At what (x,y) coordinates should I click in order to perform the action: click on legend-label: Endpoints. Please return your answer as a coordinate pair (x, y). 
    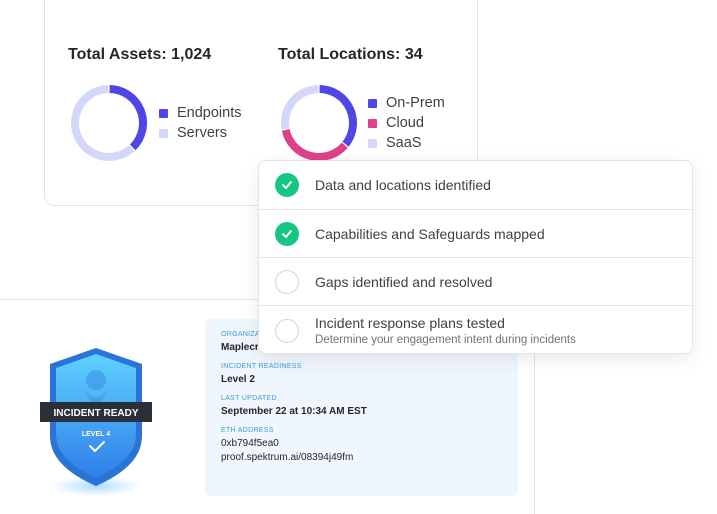
    Looking at the image, I should click on (209, 113).